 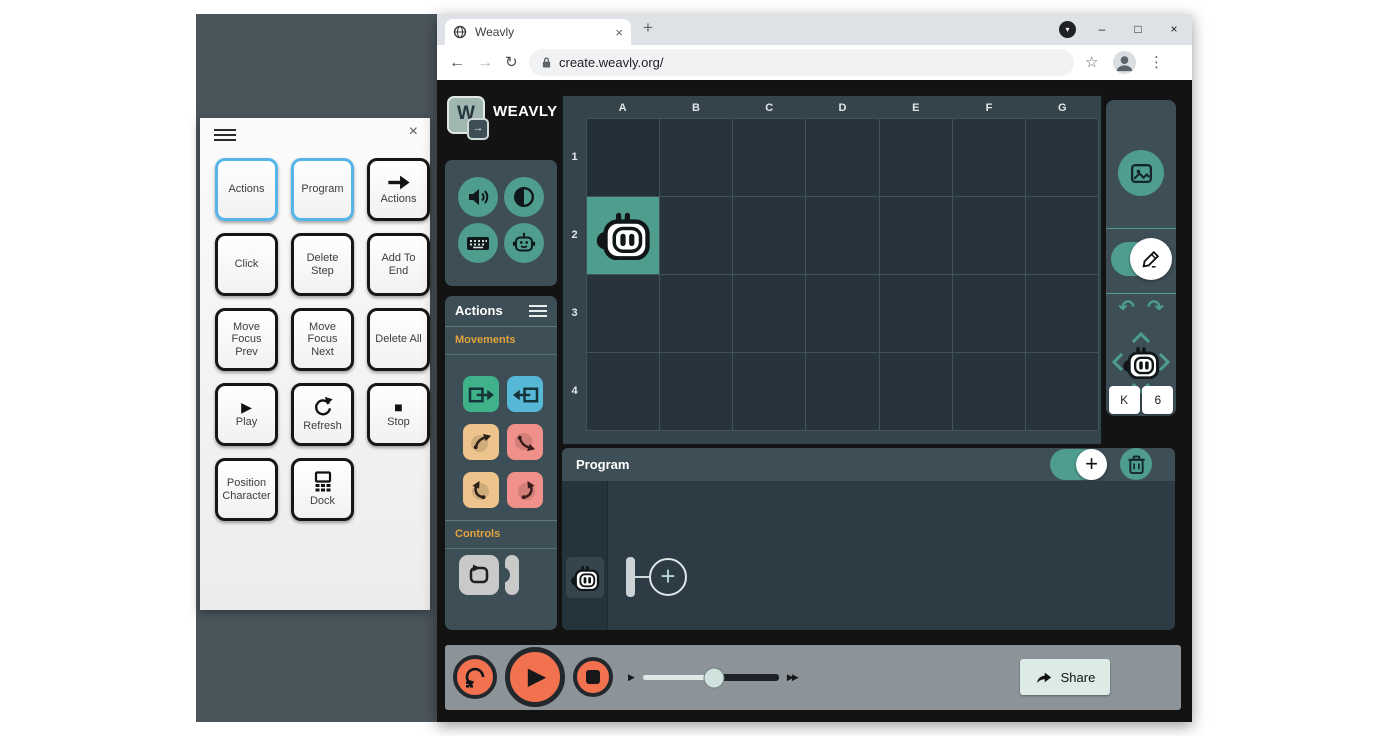 I want to click on palette-menu-icon, so click(x=538, y=312).